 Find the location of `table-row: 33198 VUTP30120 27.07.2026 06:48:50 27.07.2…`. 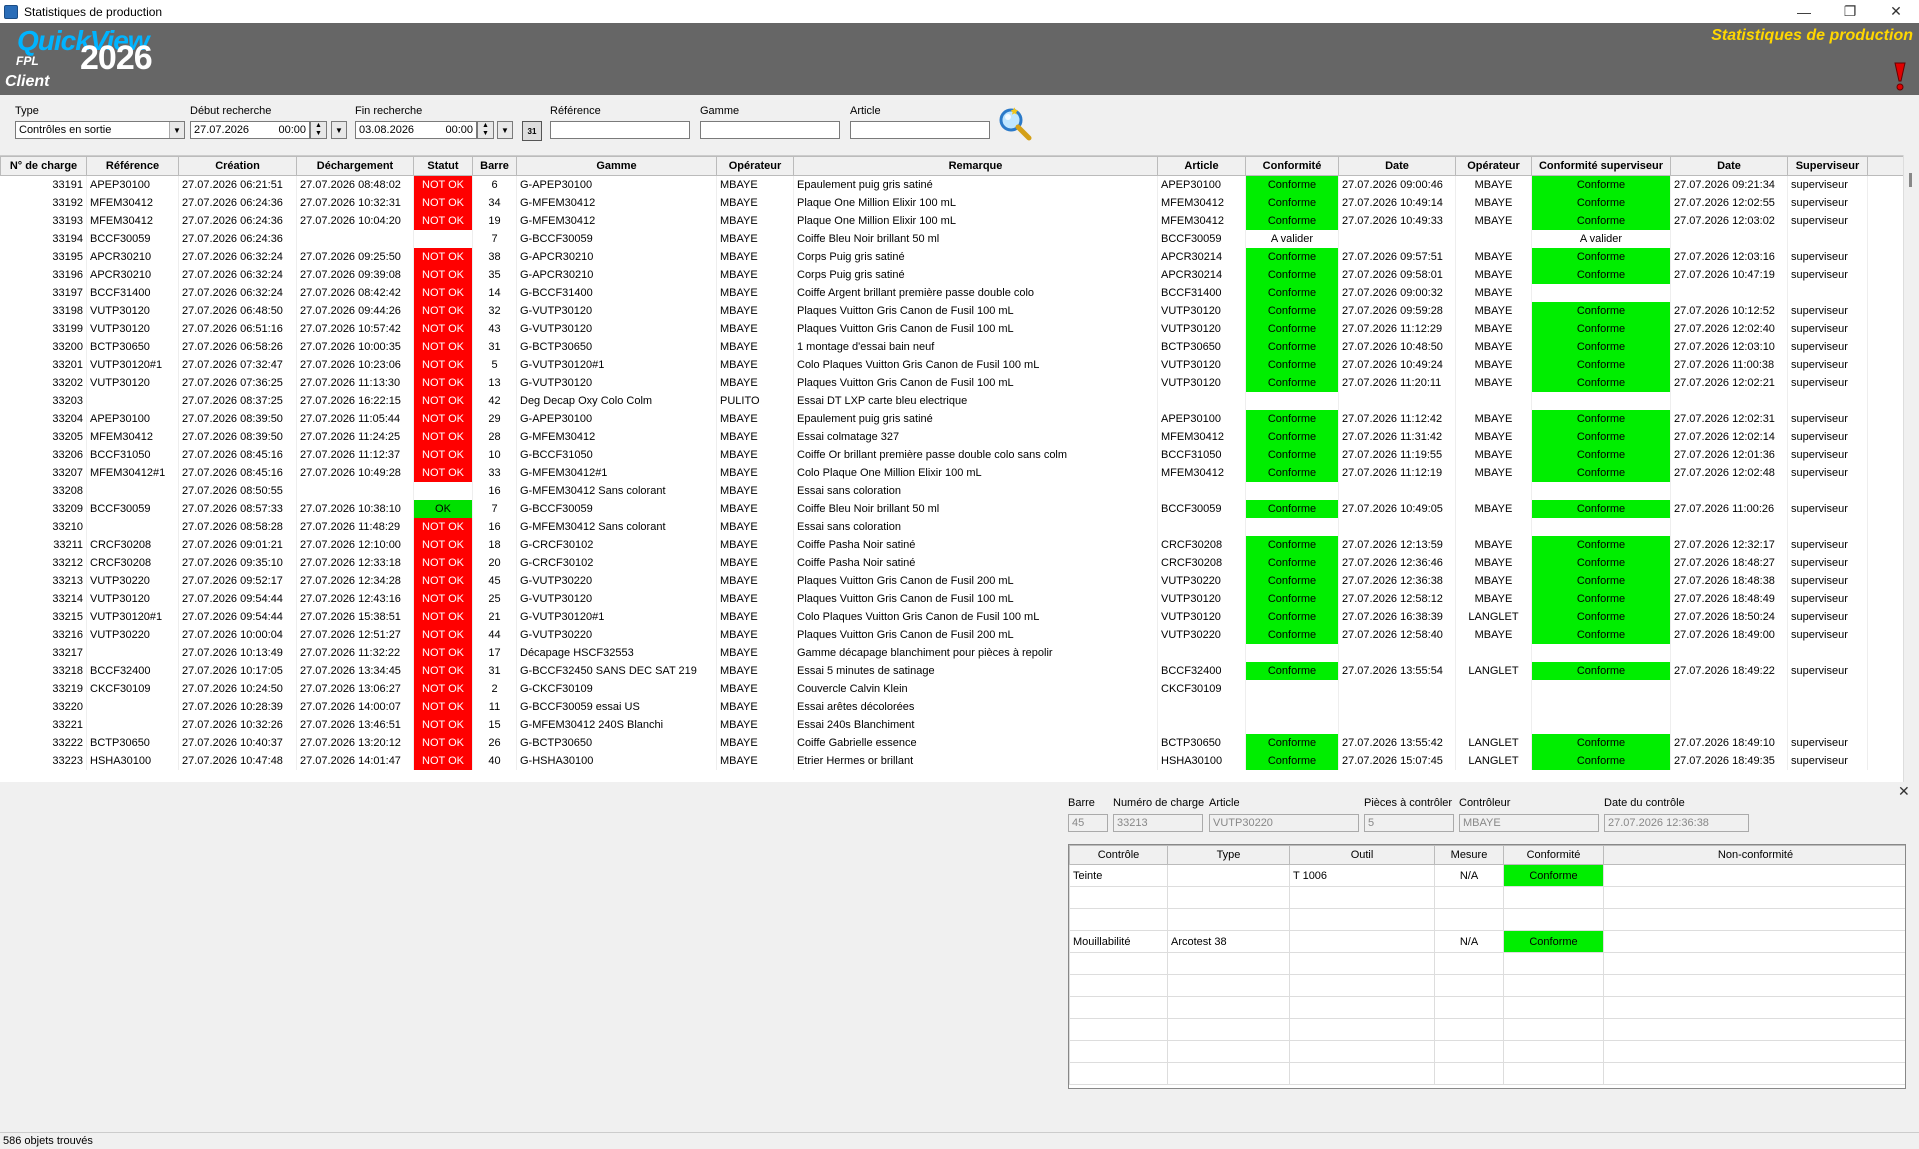

table-row: 33198 VUTP30120 27.07.2026 06:48:50 27.07.2… is located at coordinates (951, 310).